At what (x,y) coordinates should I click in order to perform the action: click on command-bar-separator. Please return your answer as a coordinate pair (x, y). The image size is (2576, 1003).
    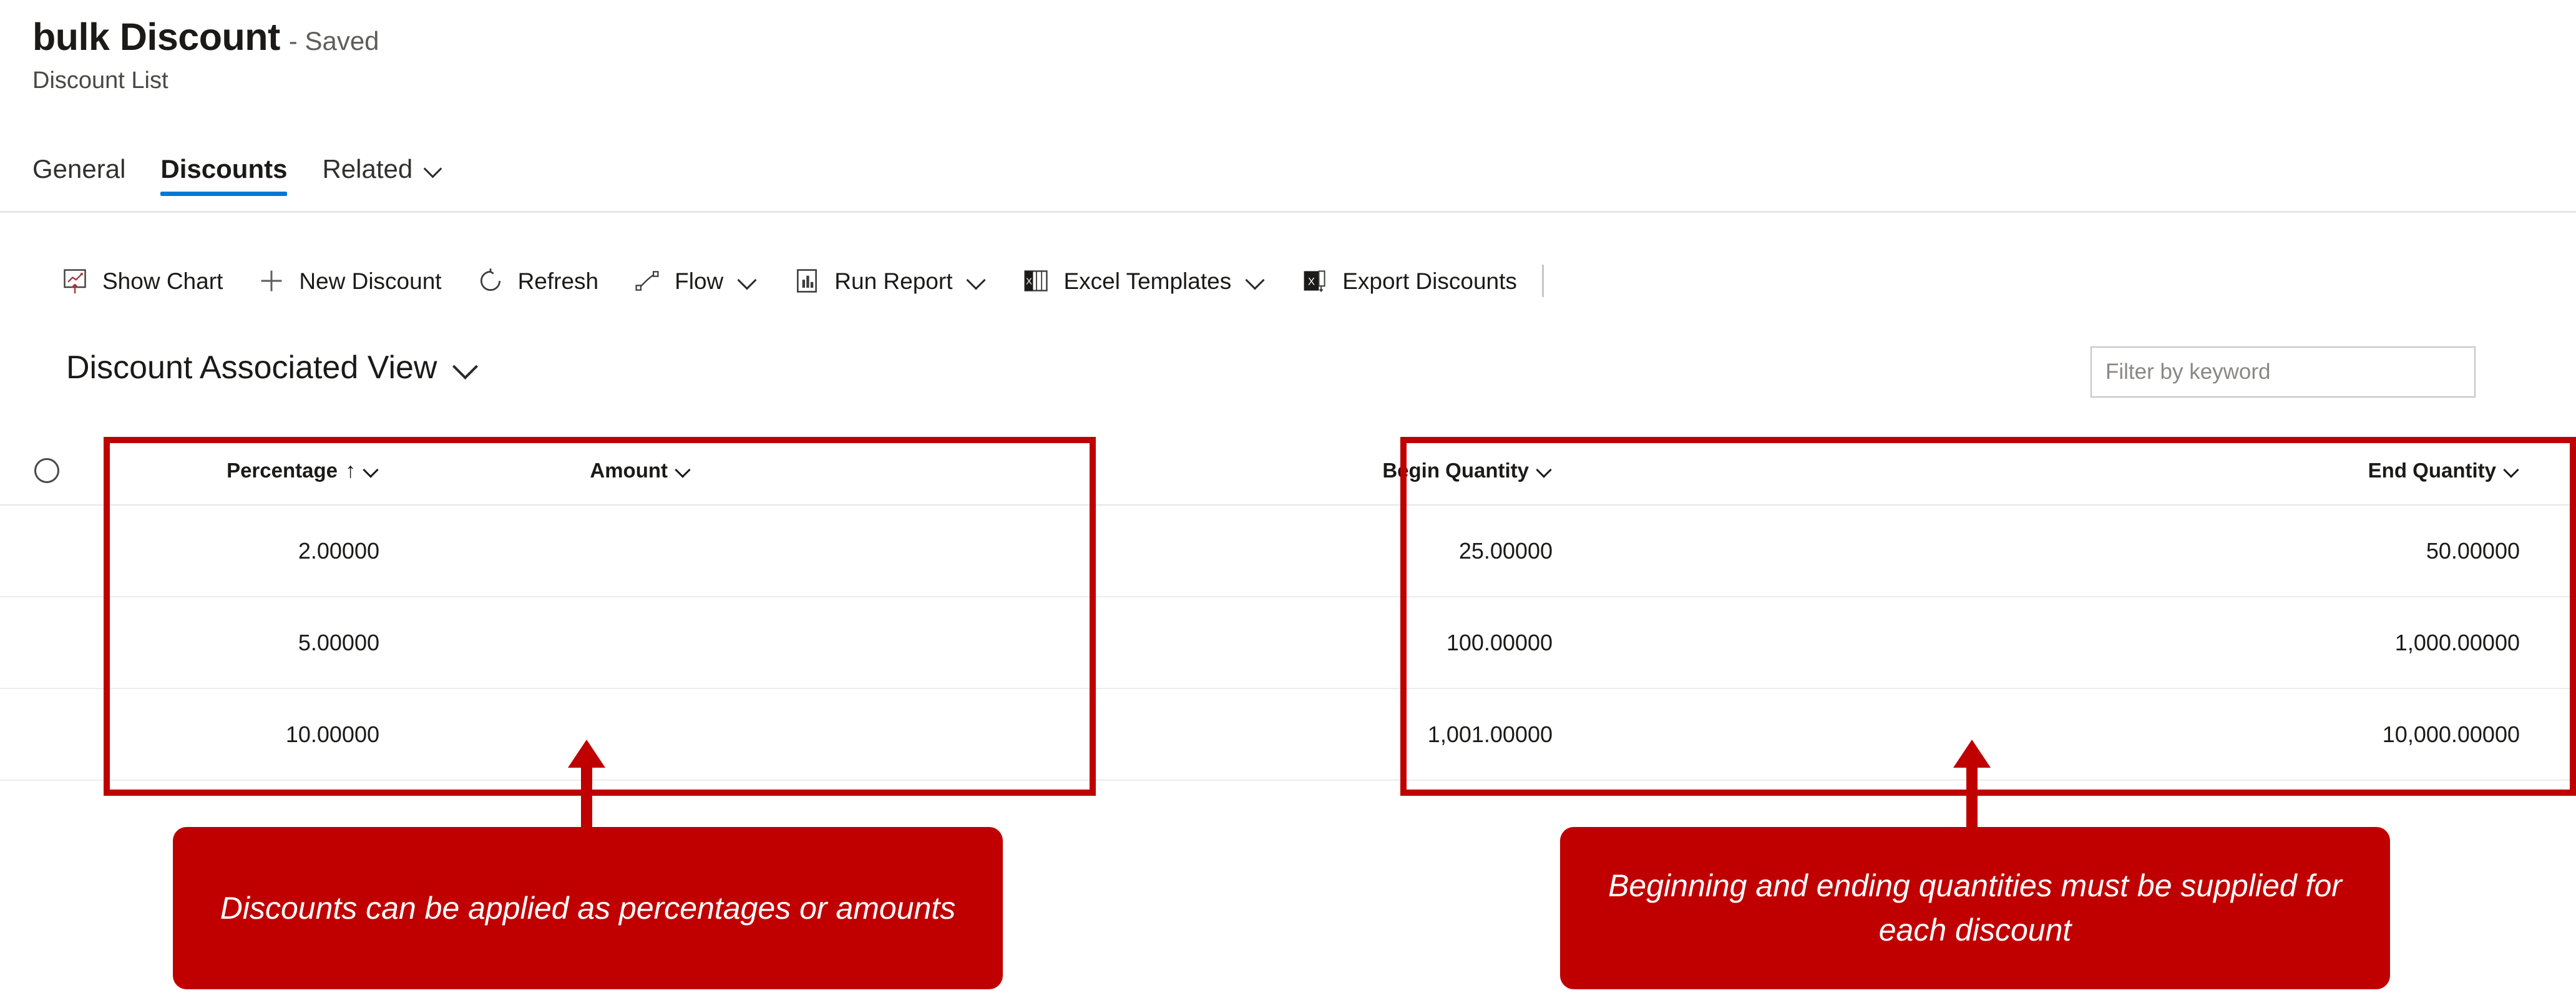
    Looking at the image, I should click on (1542, 281).